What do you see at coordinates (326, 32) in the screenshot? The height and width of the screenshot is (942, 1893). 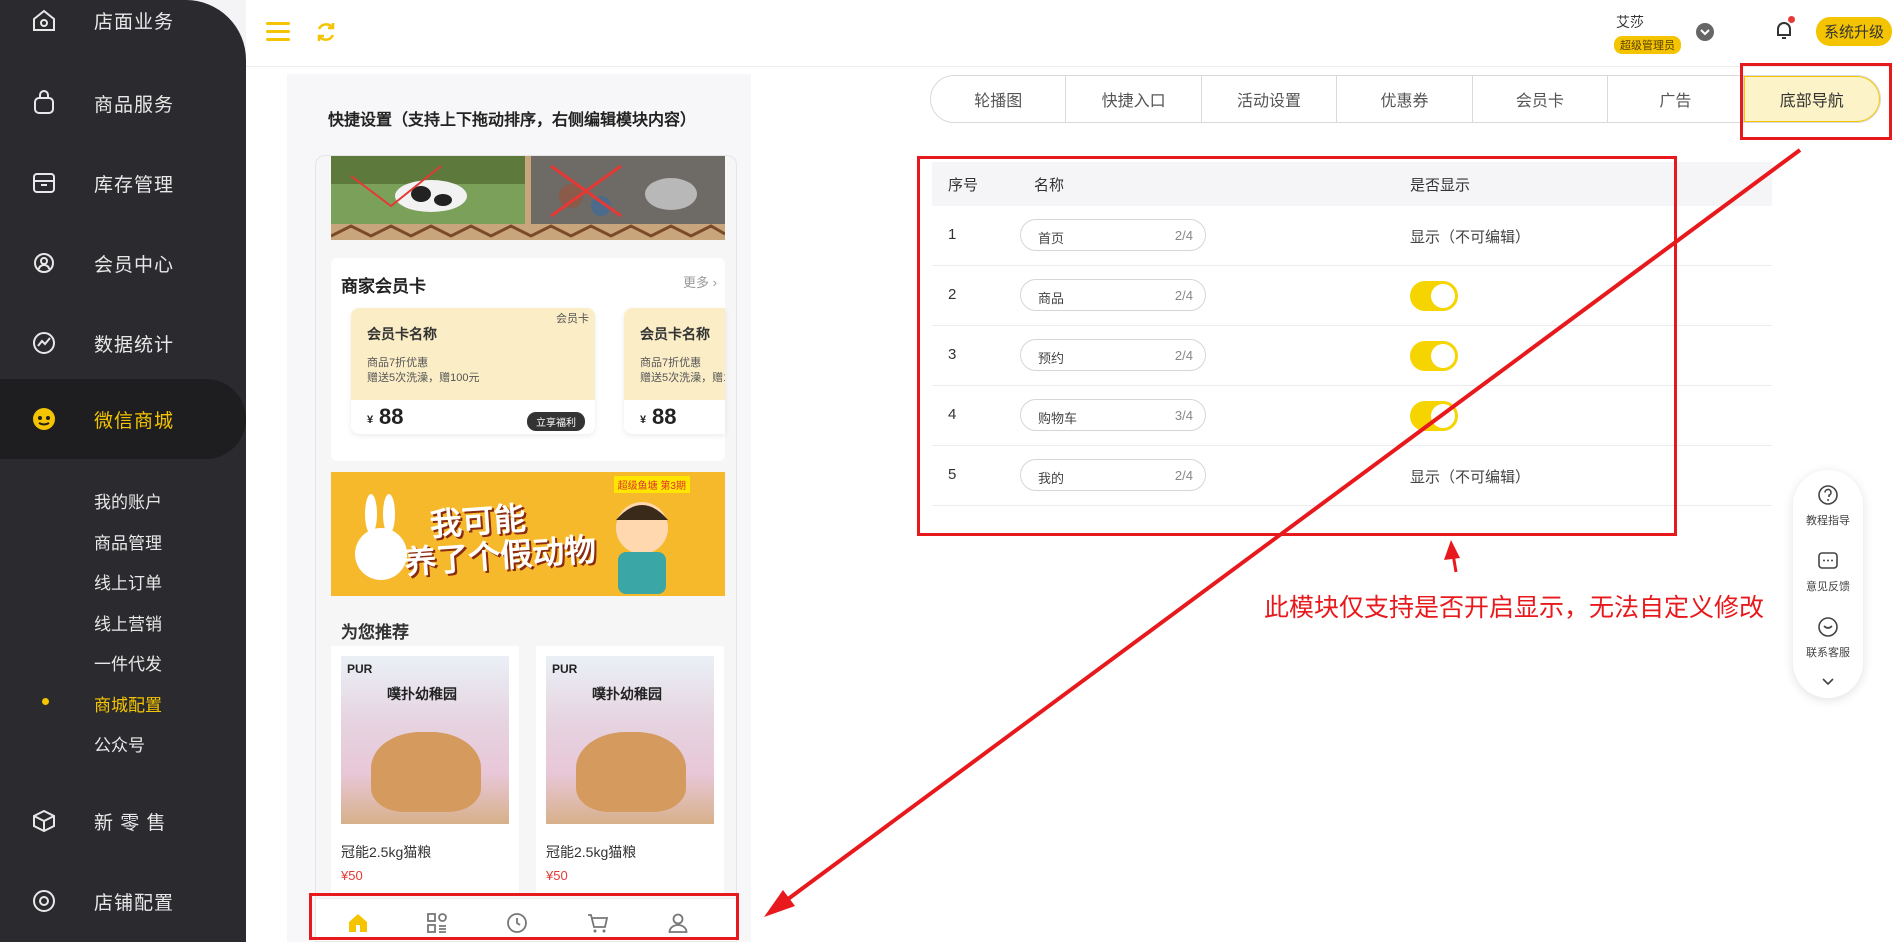 I see `refresh-icon` at bounding box center [326, 32].